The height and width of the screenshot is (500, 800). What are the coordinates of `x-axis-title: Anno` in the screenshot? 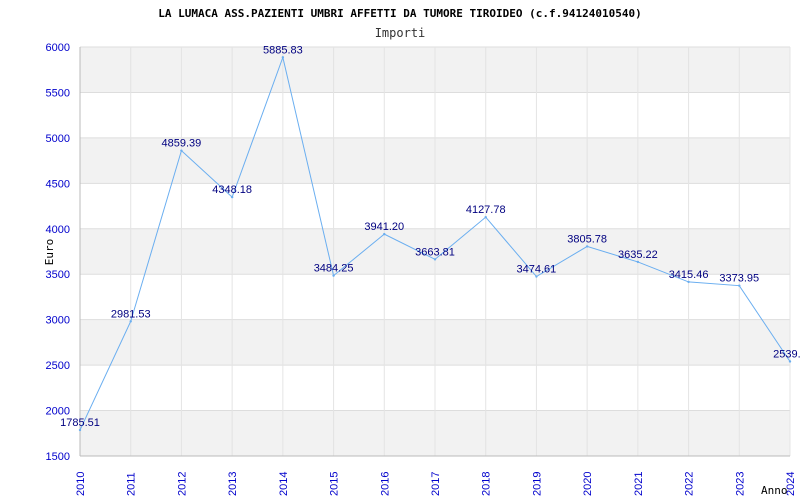 It's located at (774, 490).